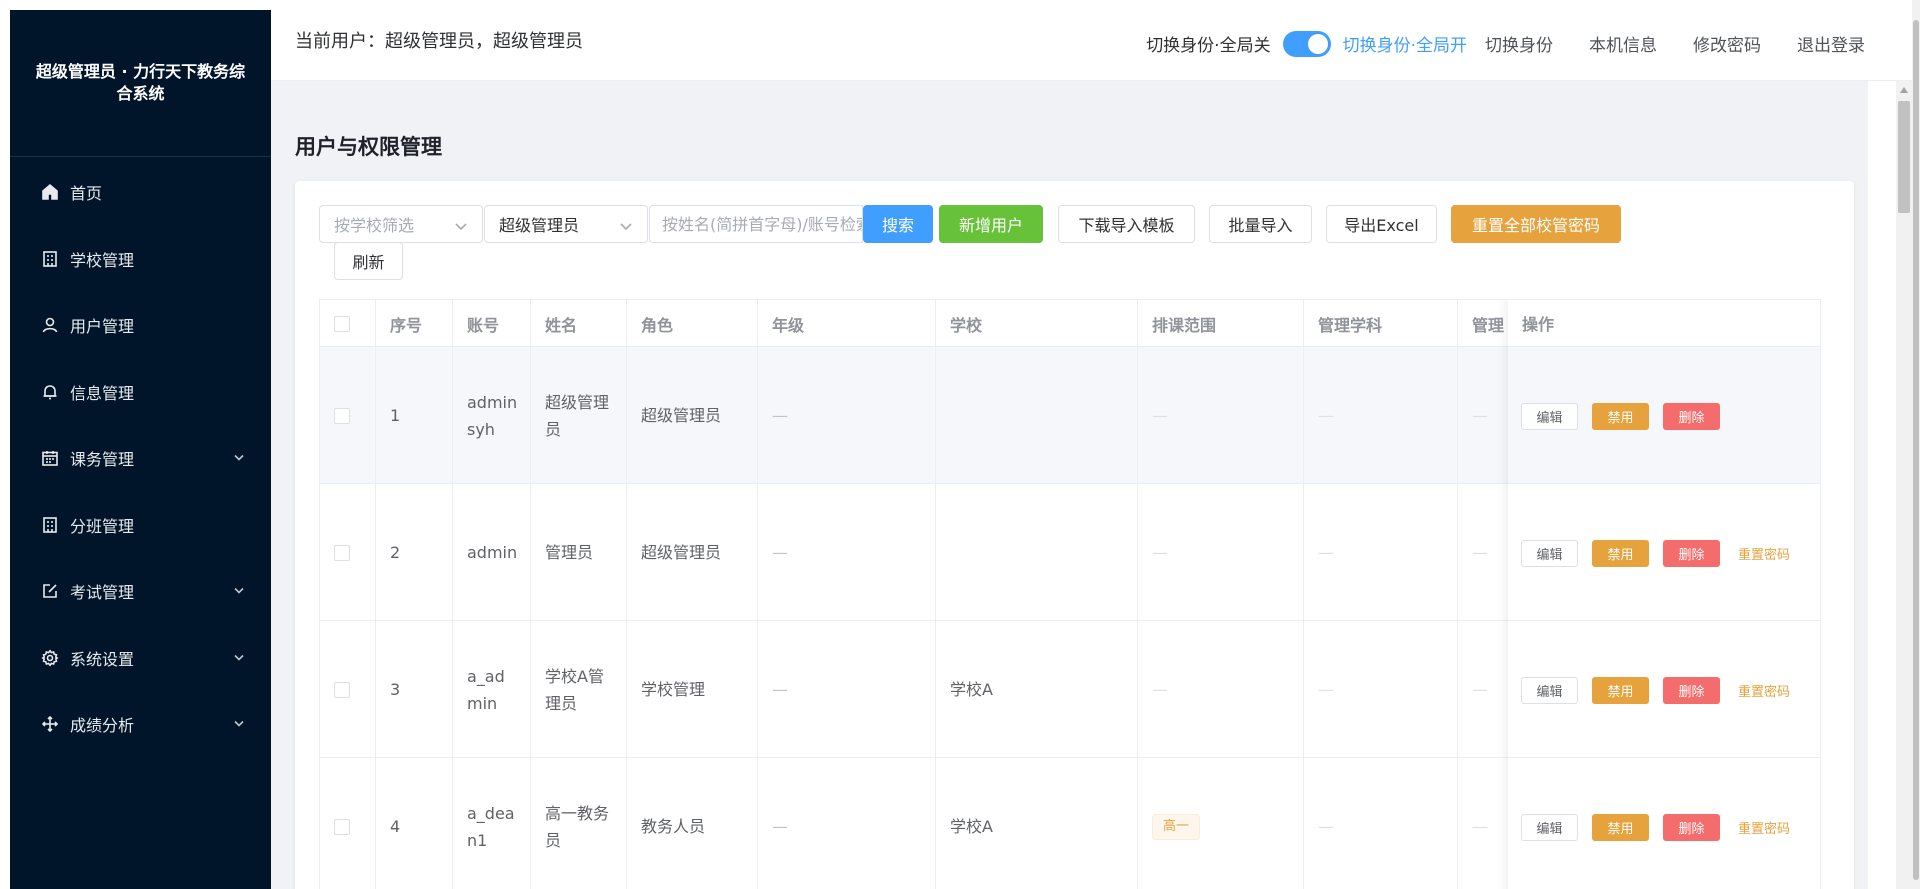 The width and height of the screenshot is (1920, 889). I want to click on cell-subject: —, so click(1381, 823).